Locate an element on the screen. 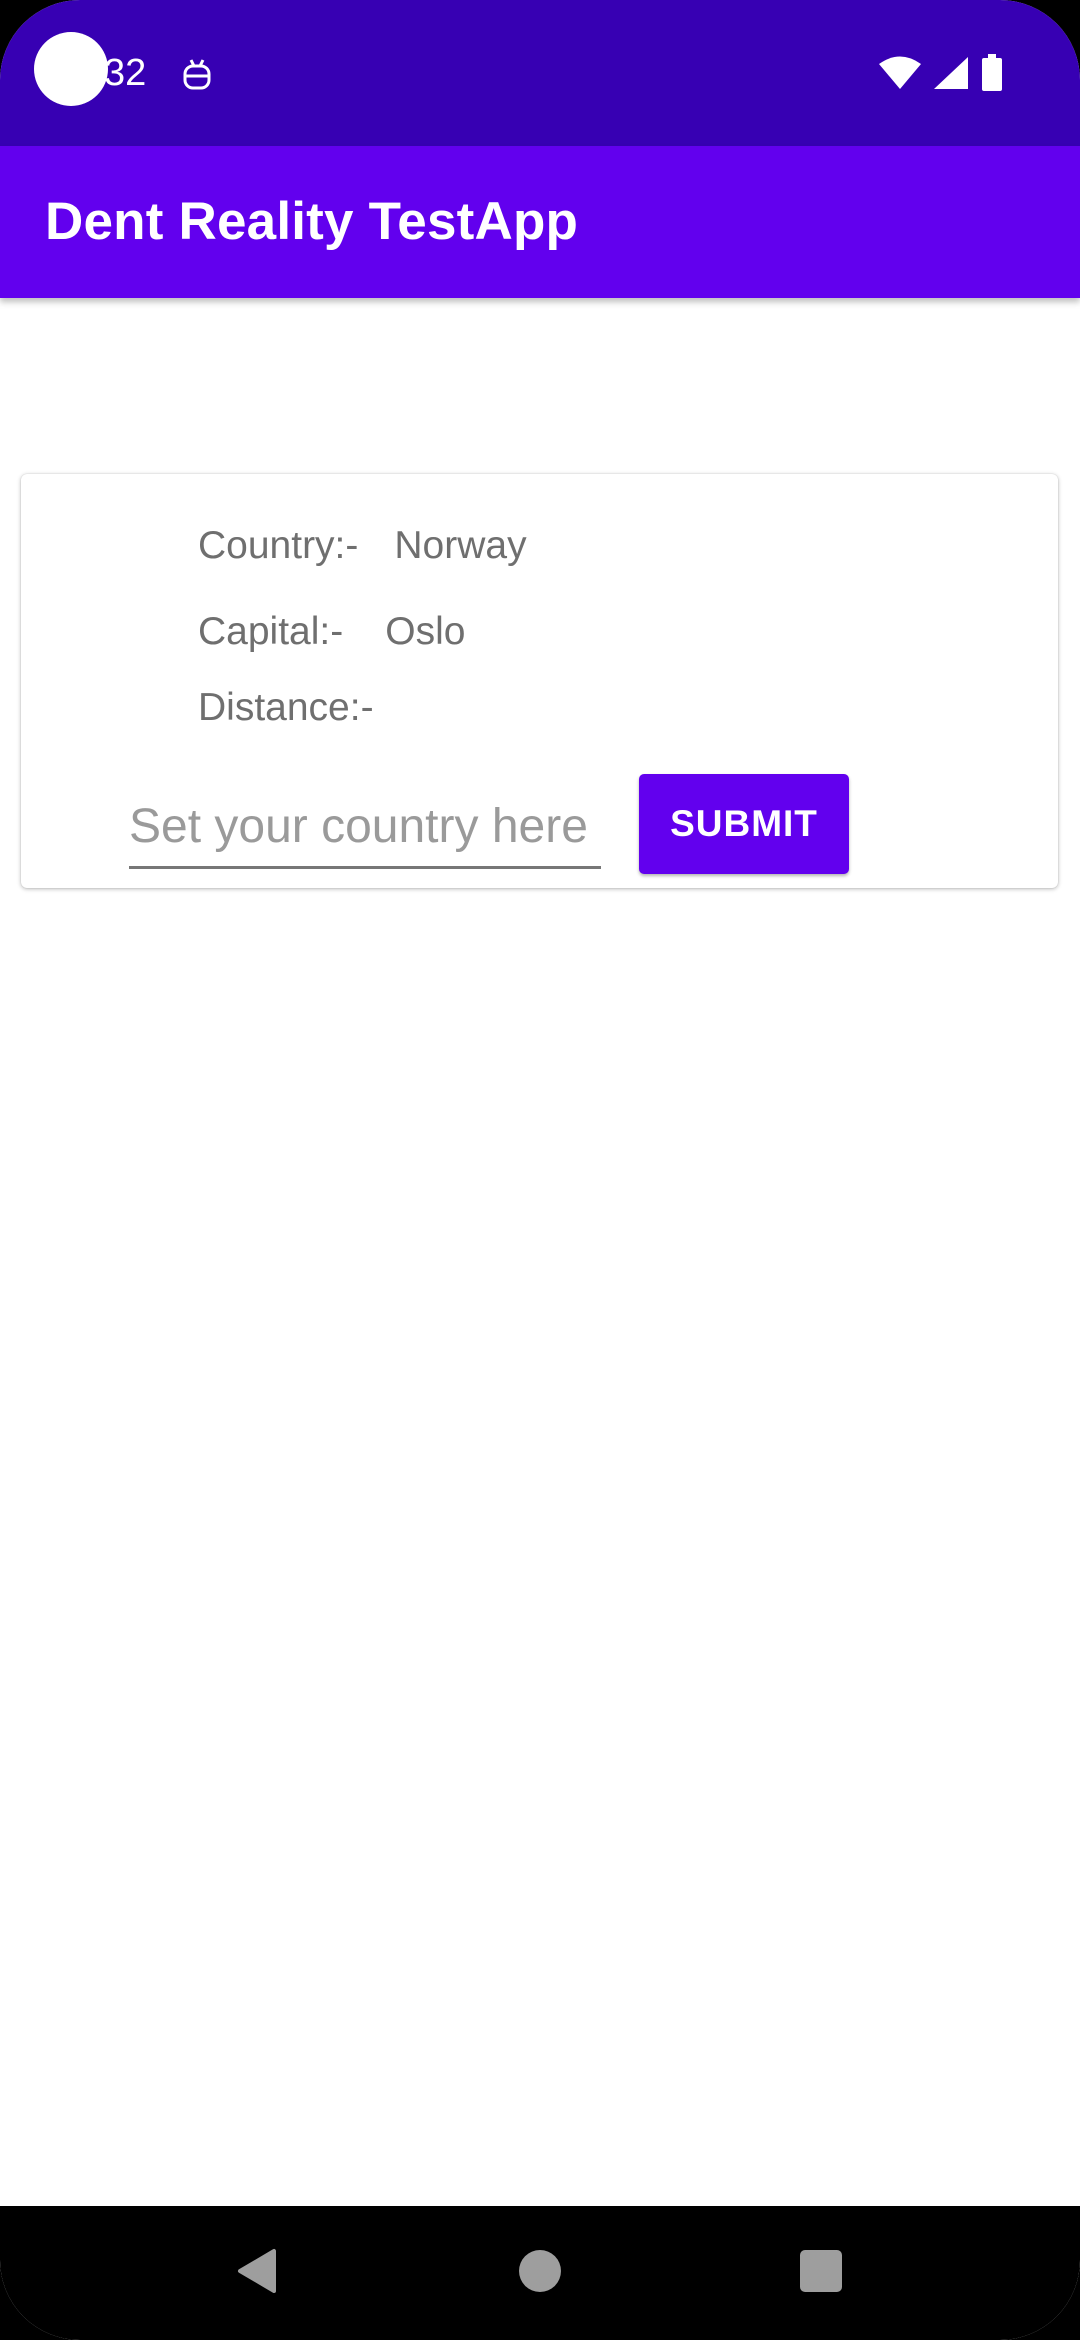 This screenshot has height=2340, width=1080. back-icon is located at coordinates (256, 2273).